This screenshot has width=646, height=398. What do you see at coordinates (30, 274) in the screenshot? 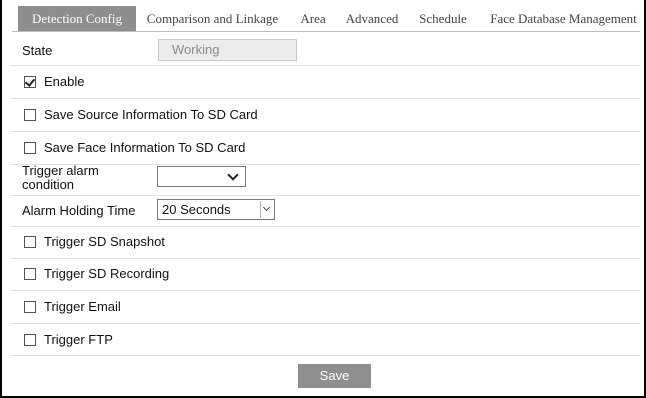
I see `trigger-sd-recording-checkbox` at bounding box center [30, 274].